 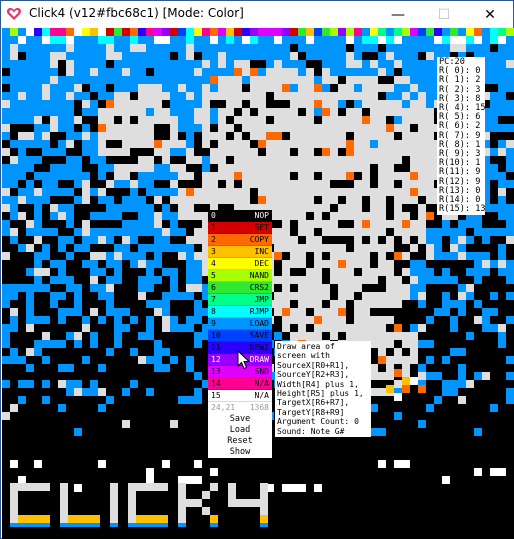 What do you see at coordinates (259, 335) in the screenshot?
I see `opcode-name: SAVE` at bounding box center [259, 335].